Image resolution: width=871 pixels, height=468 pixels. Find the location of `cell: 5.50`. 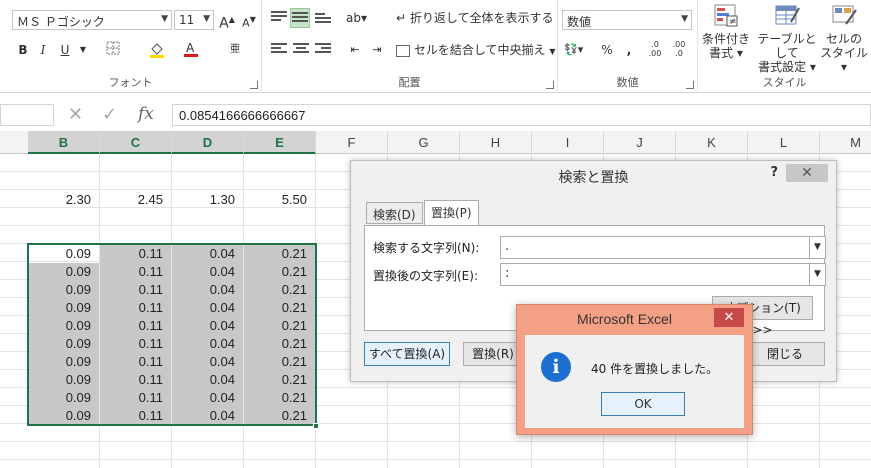

cell: 5.50 is located at coordinates (279, 200).